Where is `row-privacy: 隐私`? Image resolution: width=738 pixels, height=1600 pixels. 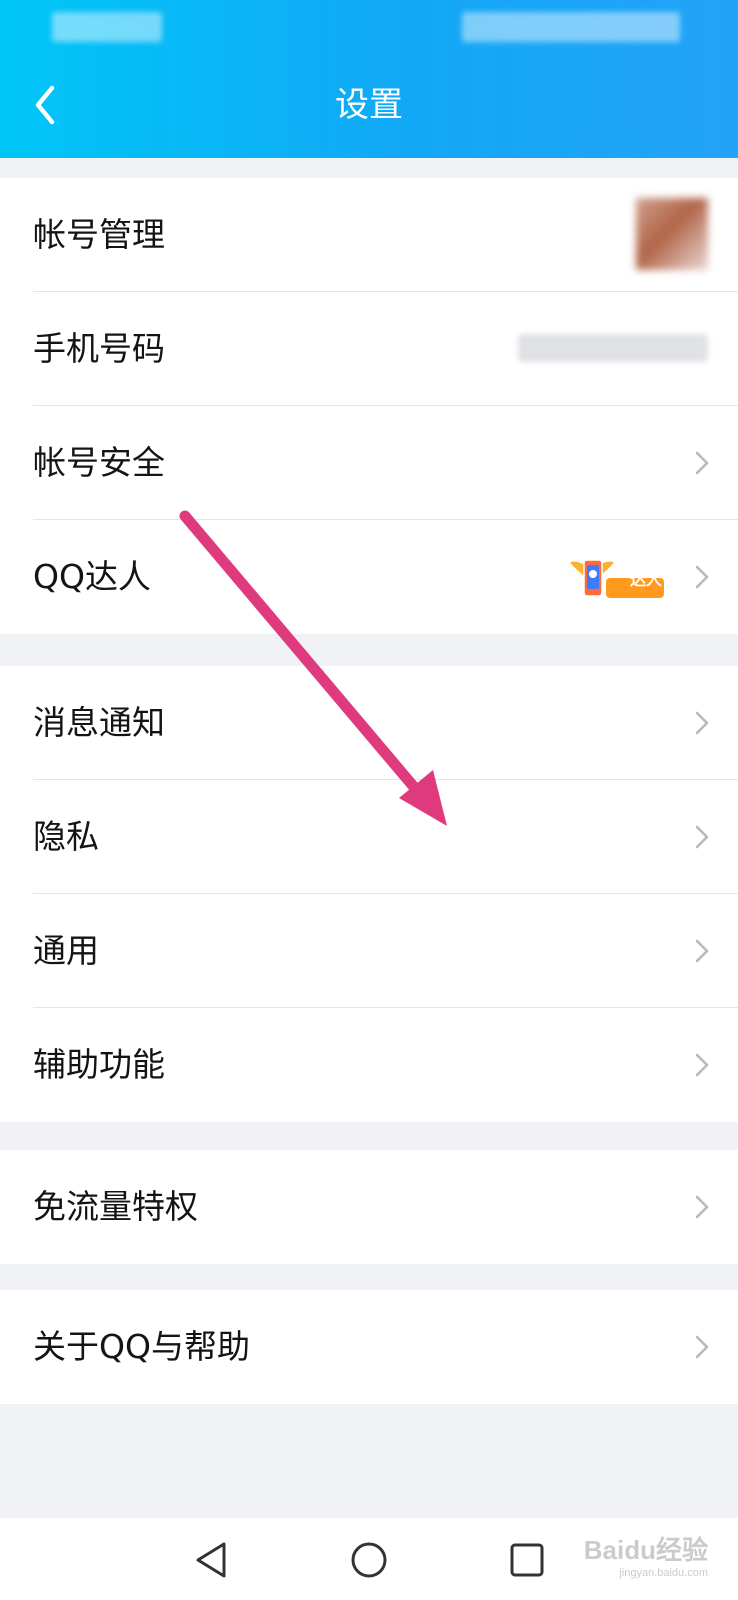
row-privacy: 隐私 is located at coordinates (369, 837).